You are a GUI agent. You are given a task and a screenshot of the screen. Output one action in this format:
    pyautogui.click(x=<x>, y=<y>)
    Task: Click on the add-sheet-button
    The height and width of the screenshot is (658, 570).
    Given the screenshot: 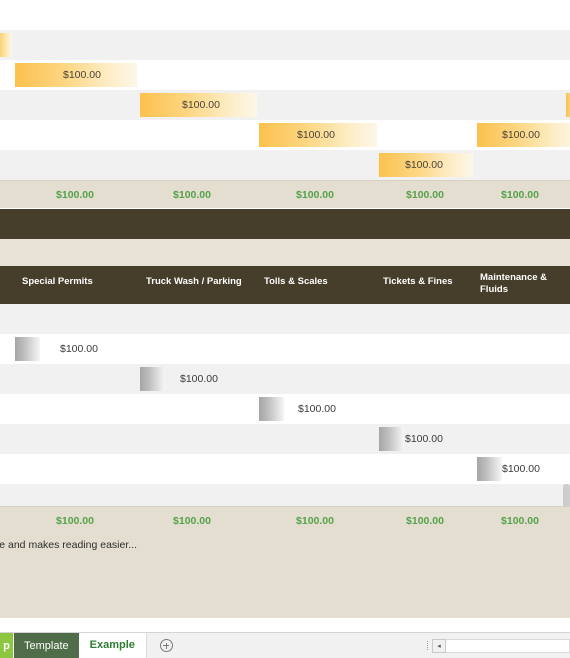 What is the action you would take?
    pyautogui.click(x=165, y=645)
    